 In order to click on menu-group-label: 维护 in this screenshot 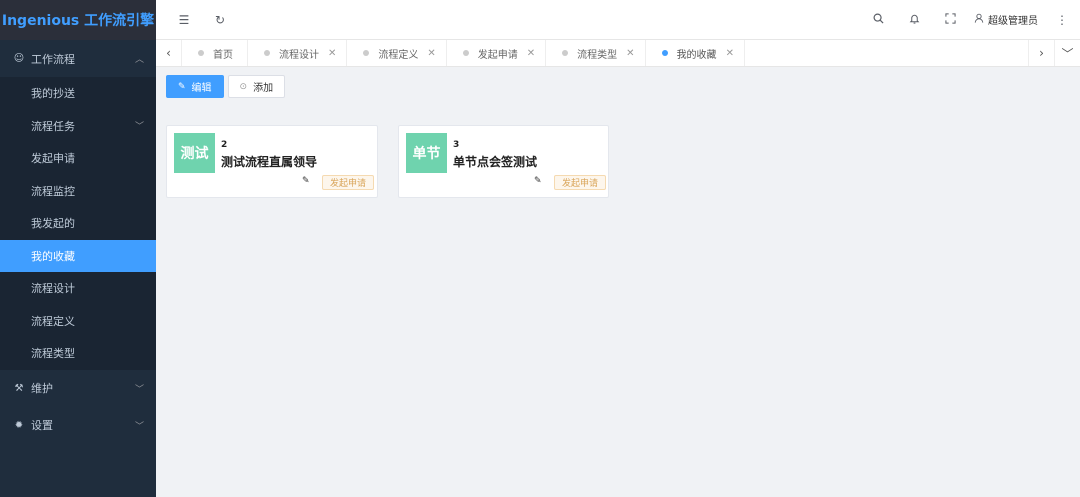, I will do `click(42, 388)`.